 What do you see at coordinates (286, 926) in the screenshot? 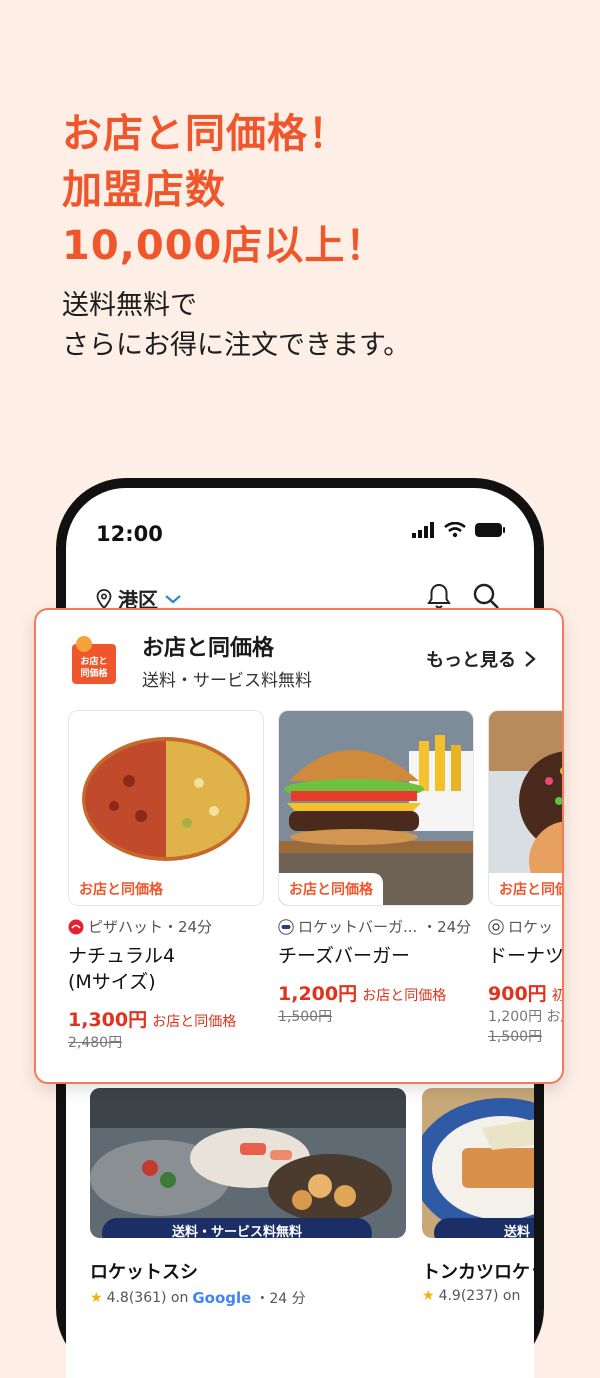
I see `rocket-burger-logo-icon` at bounding box center [286, 926].